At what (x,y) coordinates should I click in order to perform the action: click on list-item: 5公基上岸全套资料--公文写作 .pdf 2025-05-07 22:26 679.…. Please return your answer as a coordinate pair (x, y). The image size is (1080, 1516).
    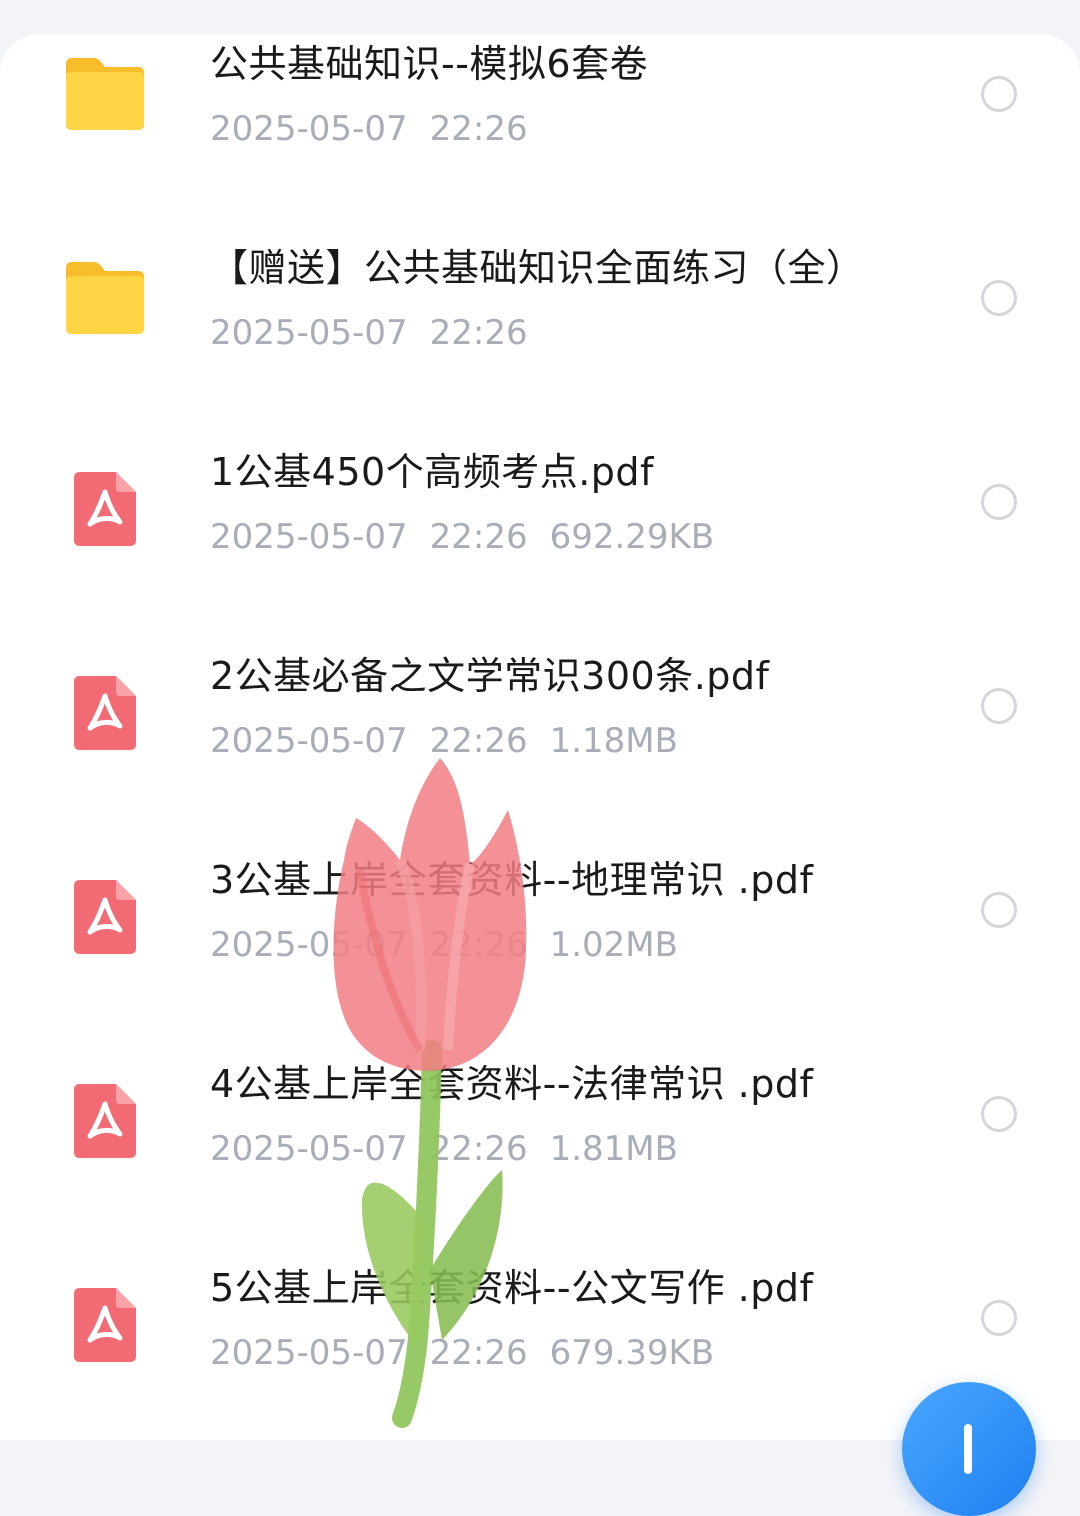
    Looking at the image, I should click on (540, 1326).